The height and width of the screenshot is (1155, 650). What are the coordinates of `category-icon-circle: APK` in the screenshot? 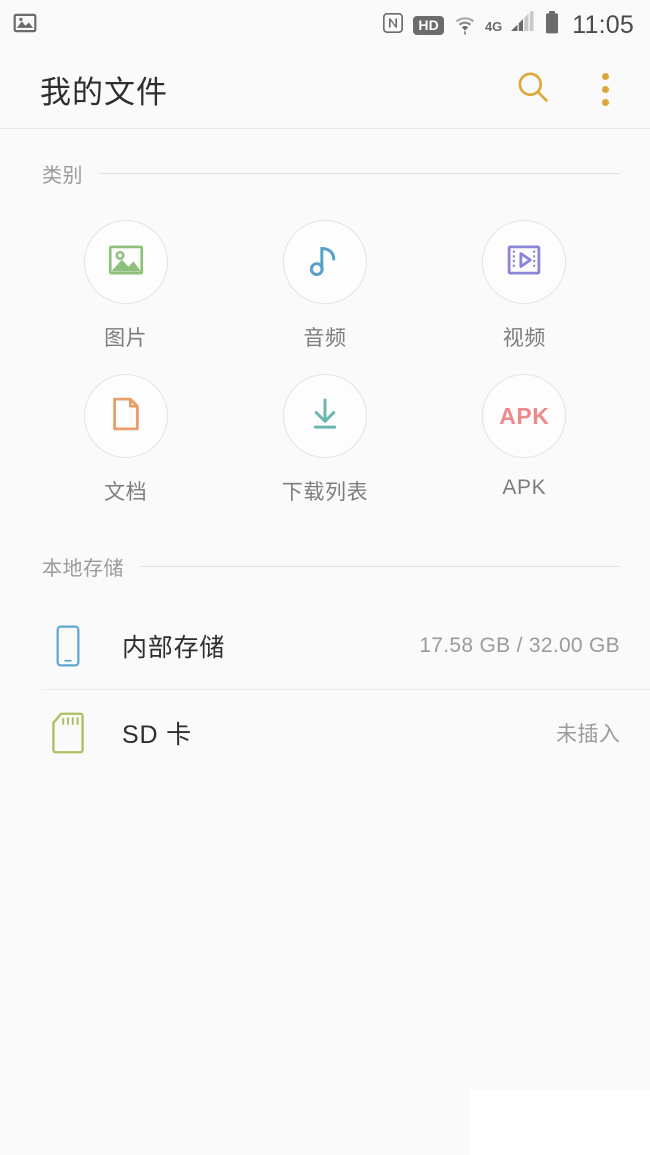 It's located at (524, 416).